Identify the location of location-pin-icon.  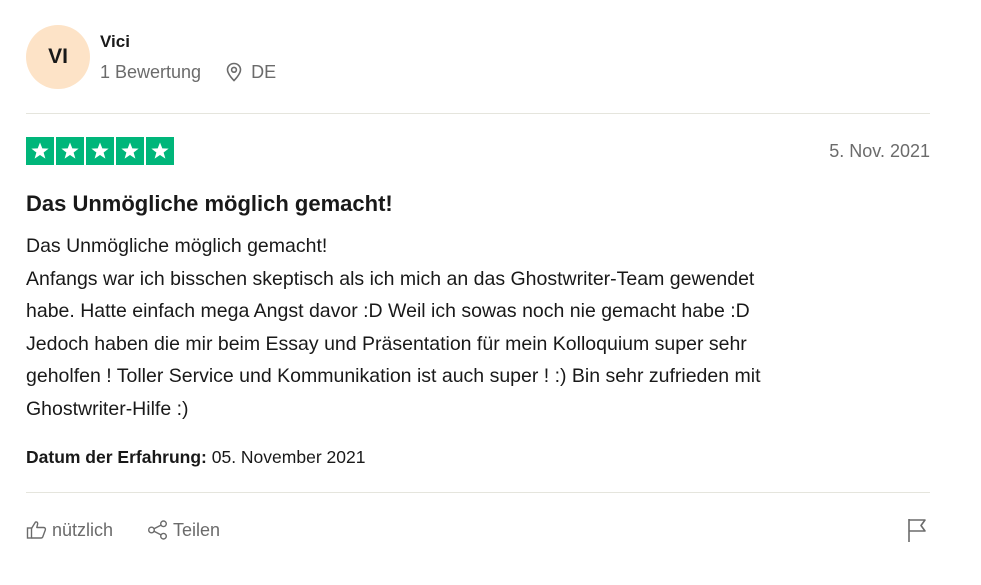
(234, 72).